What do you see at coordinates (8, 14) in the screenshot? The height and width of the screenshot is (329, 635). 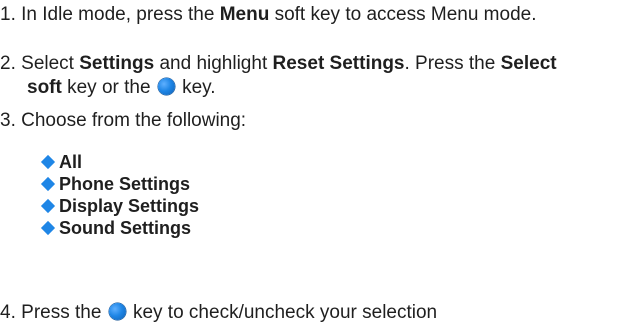 I see `step-number: 1.` at bounding box center [8, 14].